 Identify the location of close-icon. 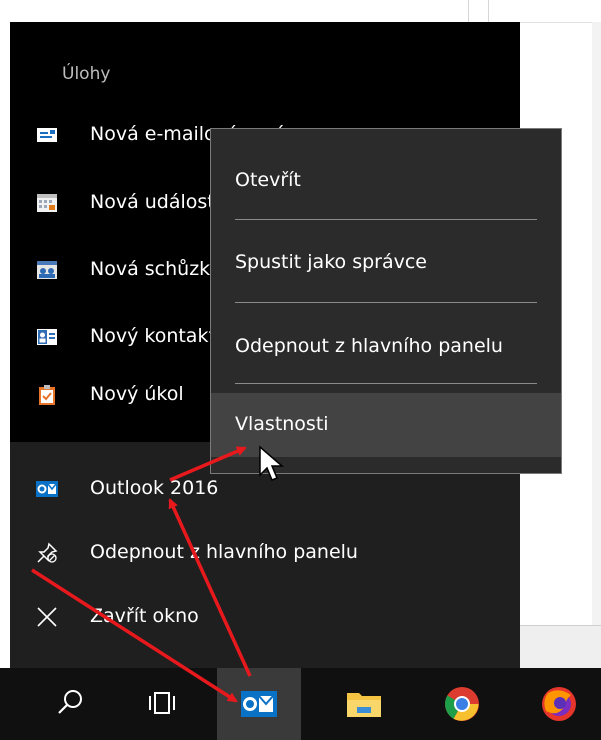
(47, 617).